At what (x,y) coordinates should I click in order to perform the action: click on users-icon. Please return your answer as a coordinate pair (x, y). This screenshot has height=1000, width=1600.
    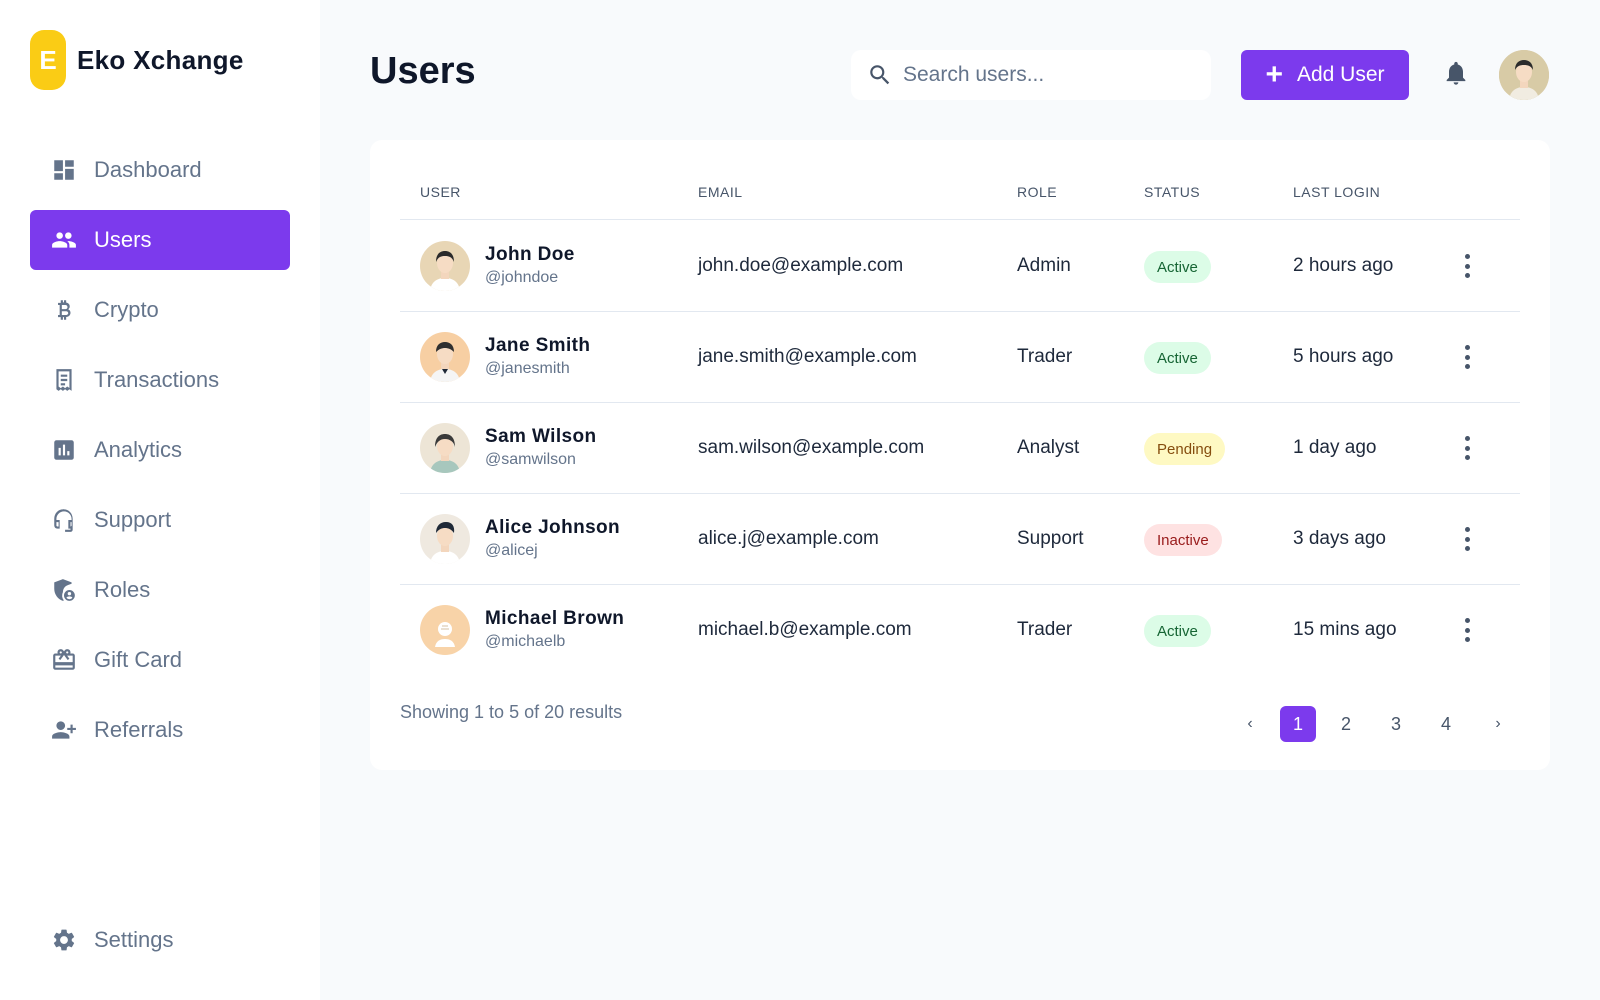
    Looking at the image, I should click on (64, 240).